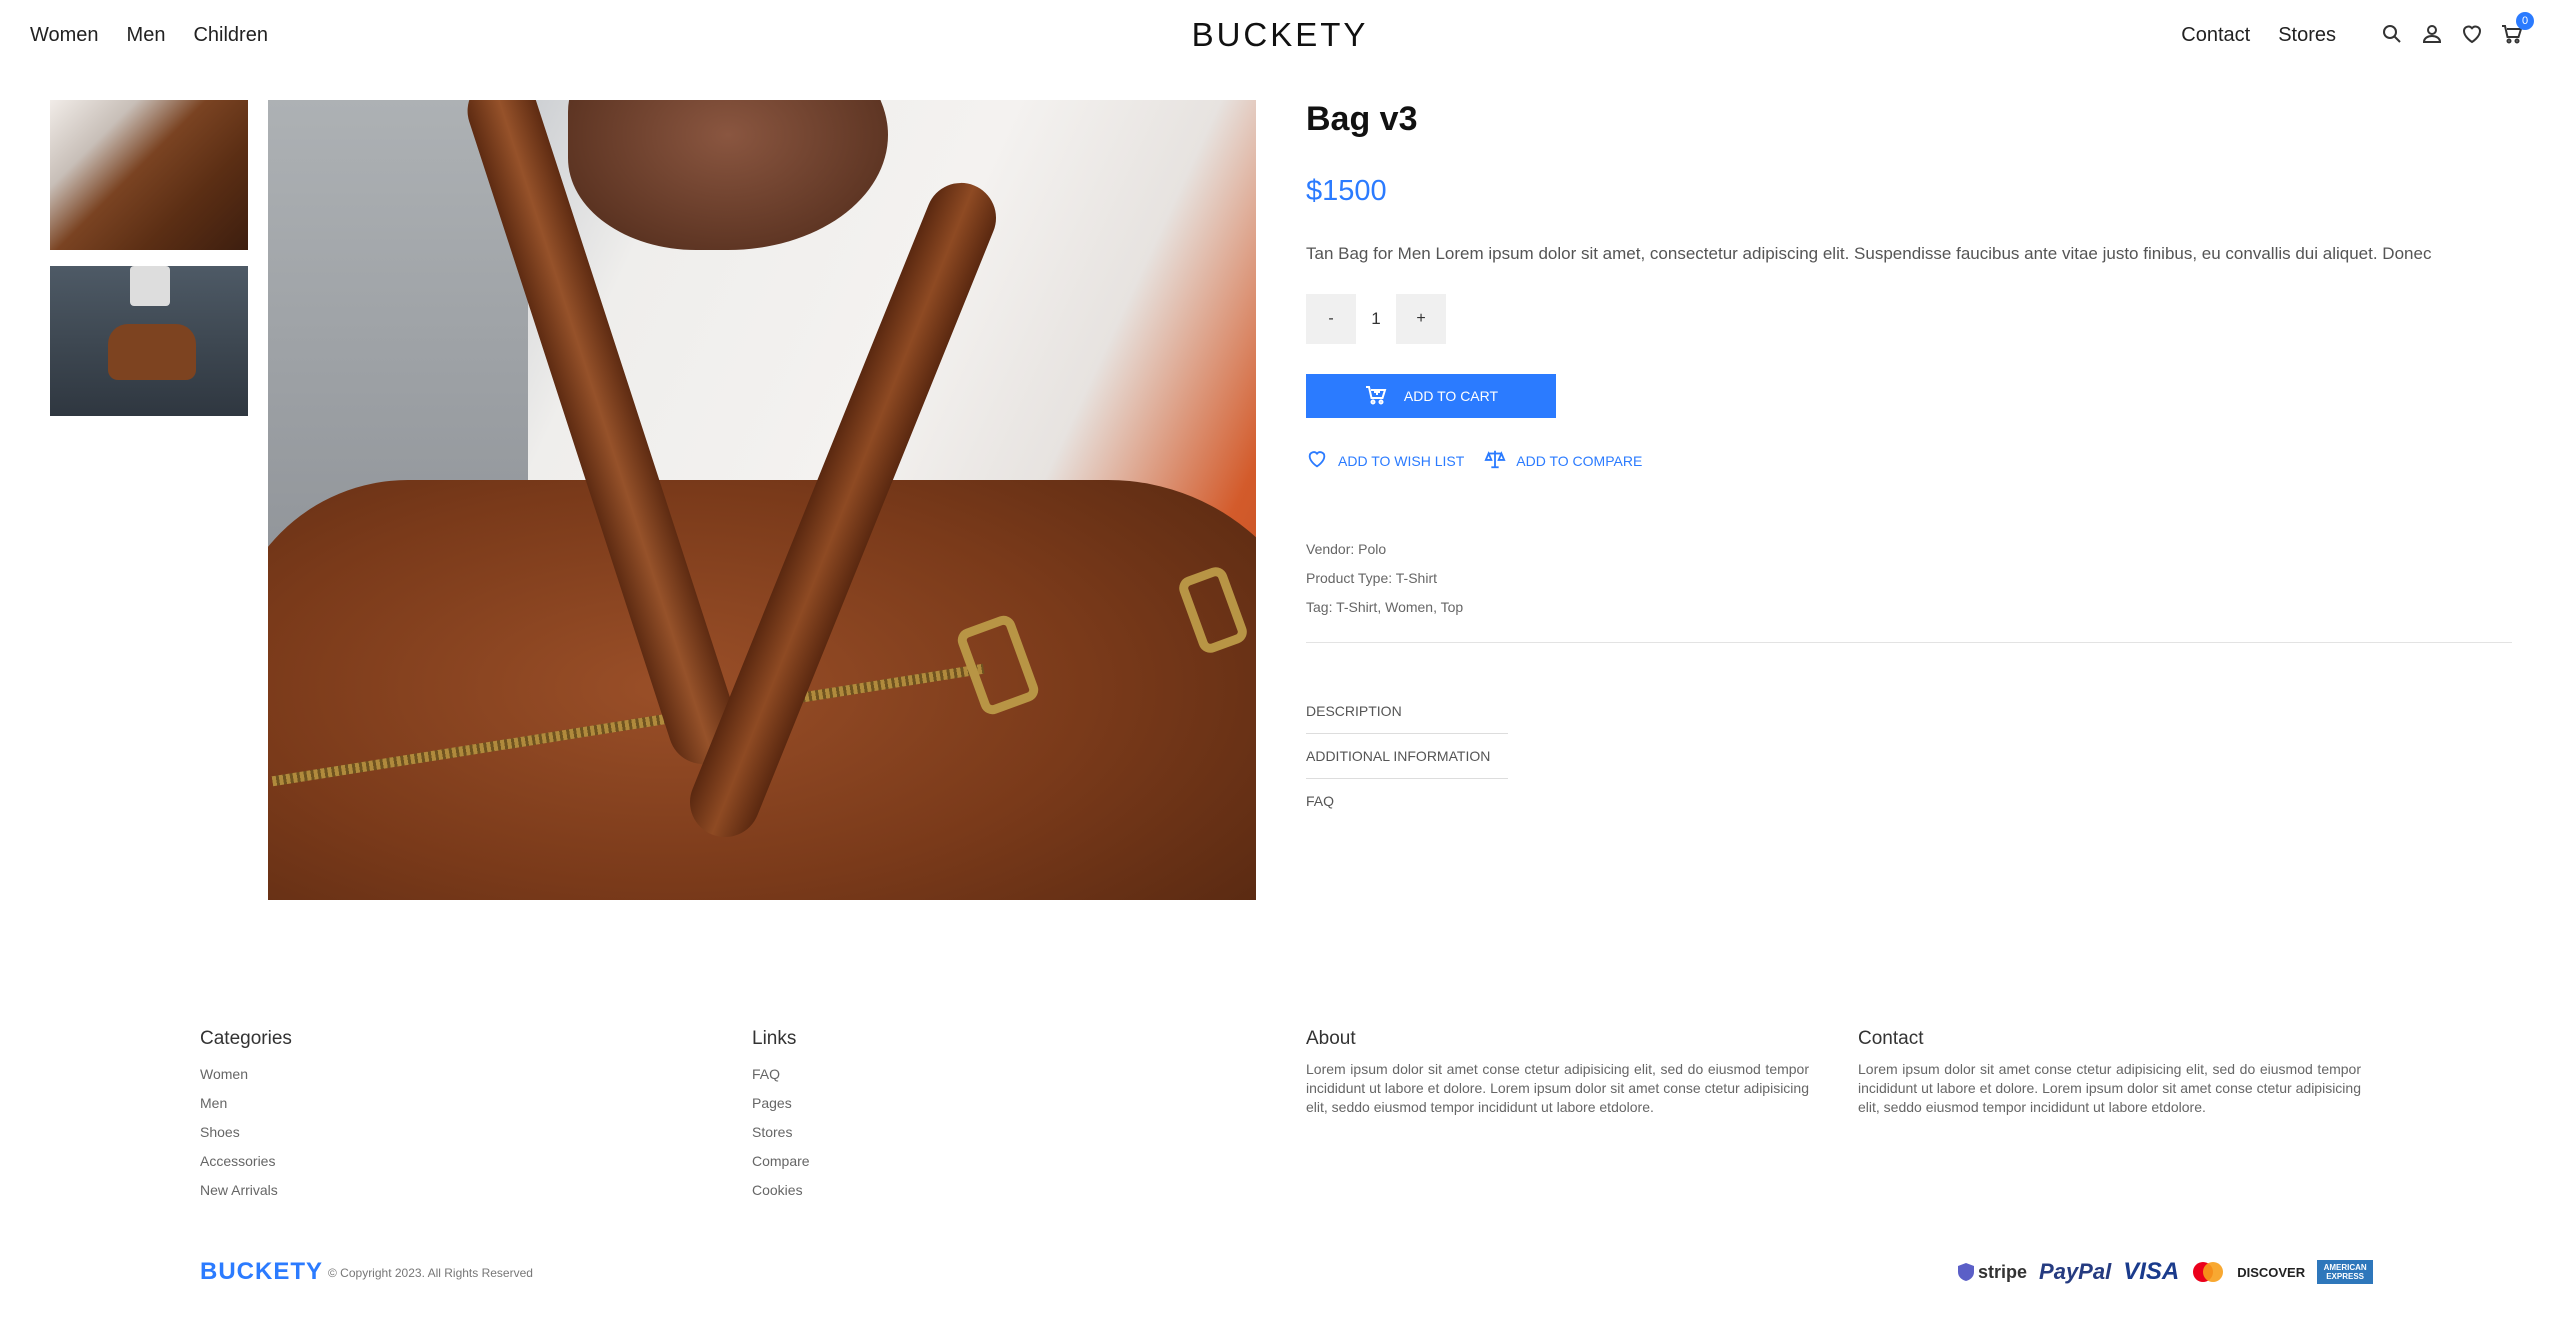  What do you see at coordinates (246, 1132) in the screenshot?
I see `footer-link-shoes: Shoes` at bounding box center [246, 1132].